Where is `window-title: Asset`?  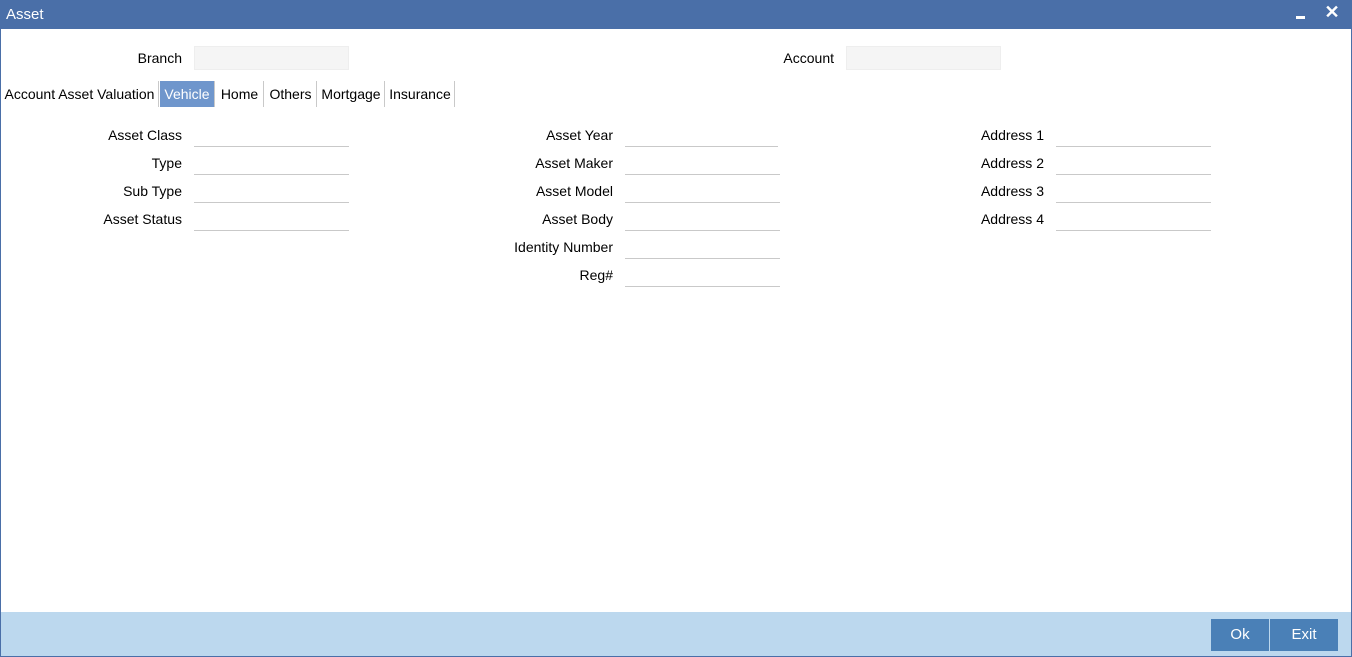
window-title: Asset is located at coordinates (25, 14).